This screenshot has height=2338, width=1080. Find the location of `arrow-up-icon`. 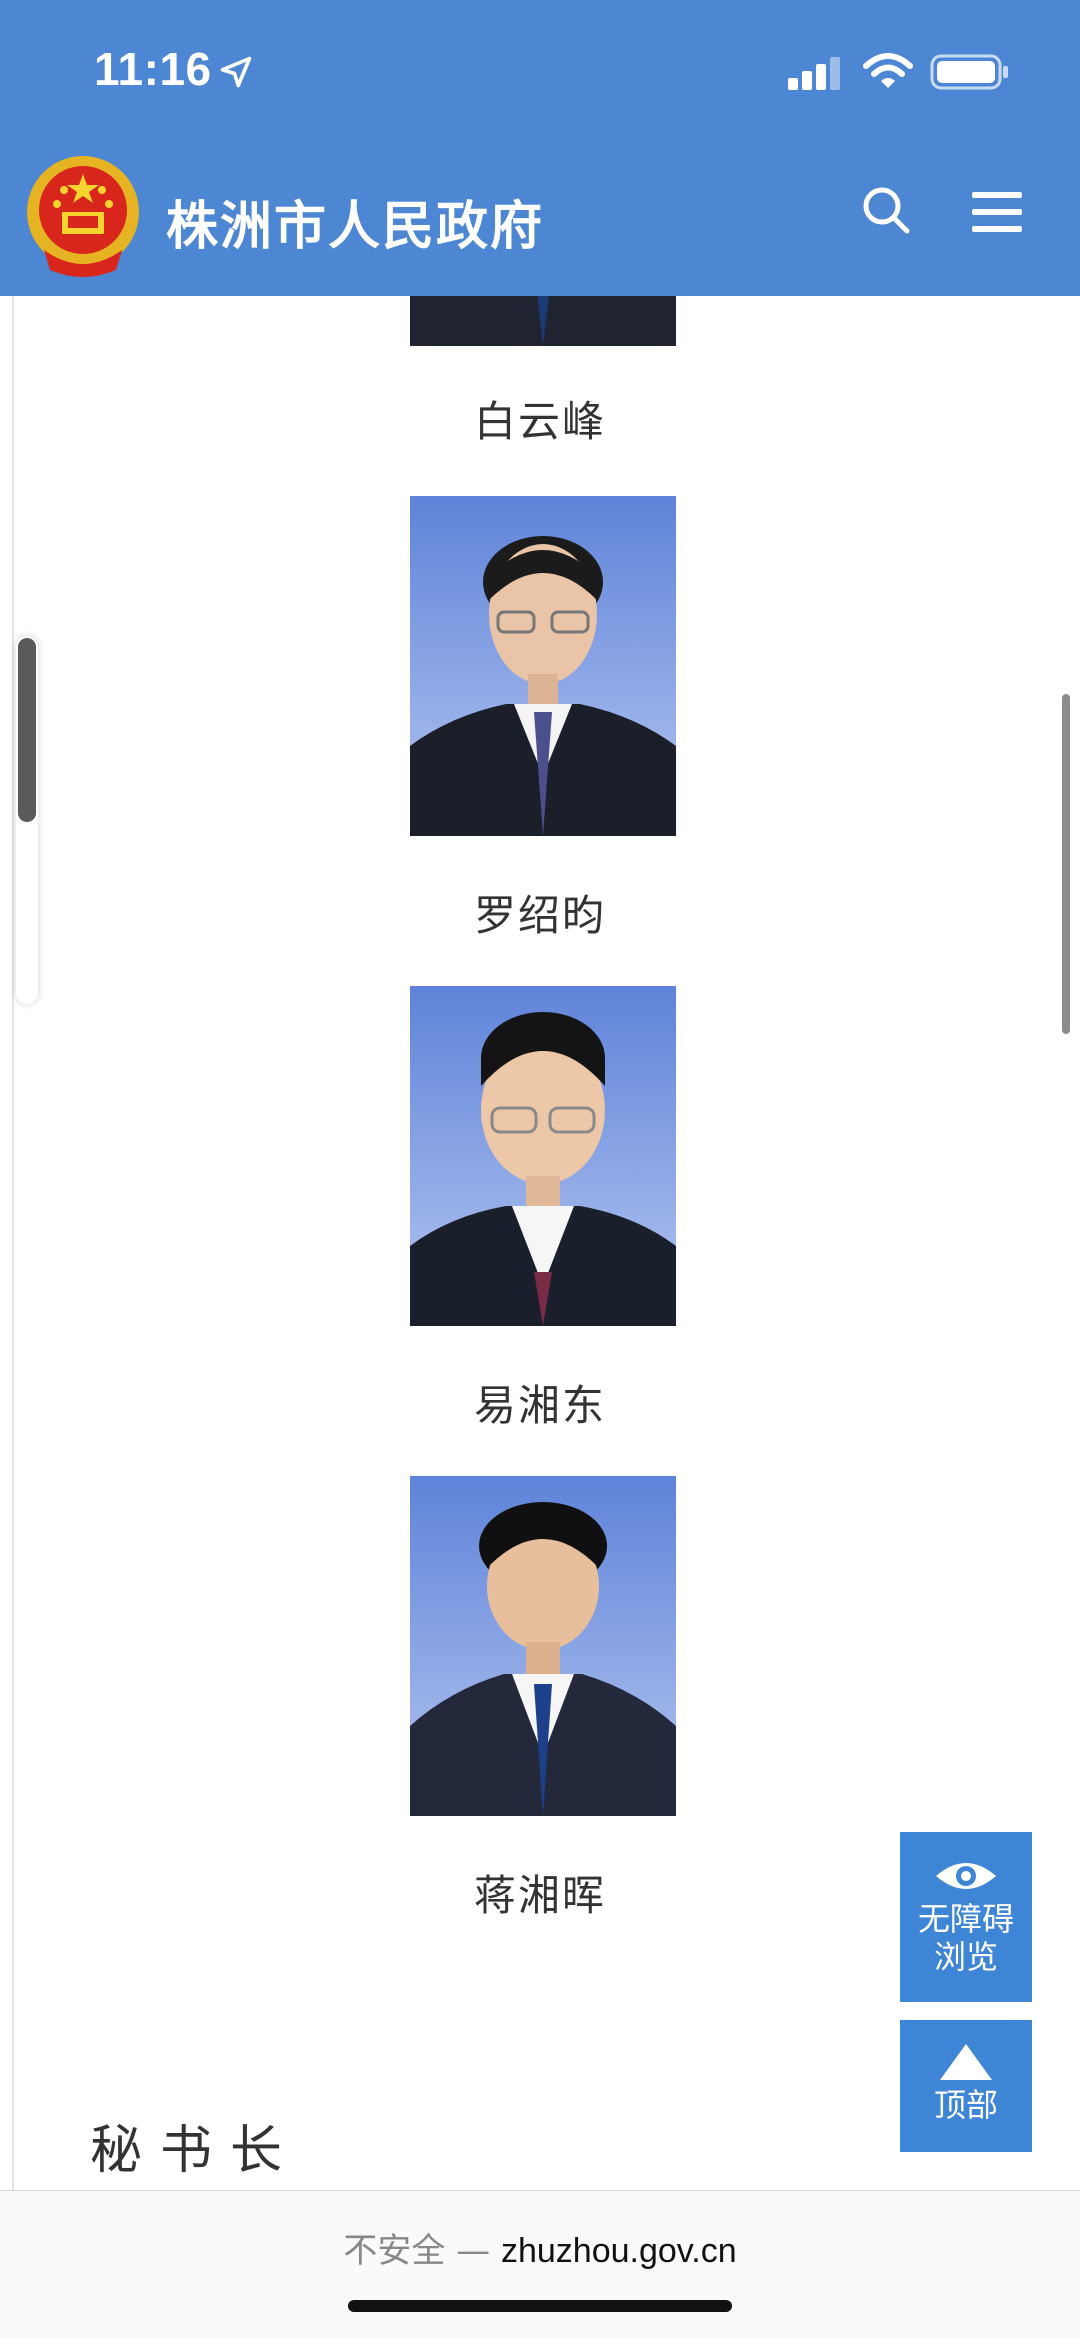

arrow-up-icon is located at coordinates (966, 2062).